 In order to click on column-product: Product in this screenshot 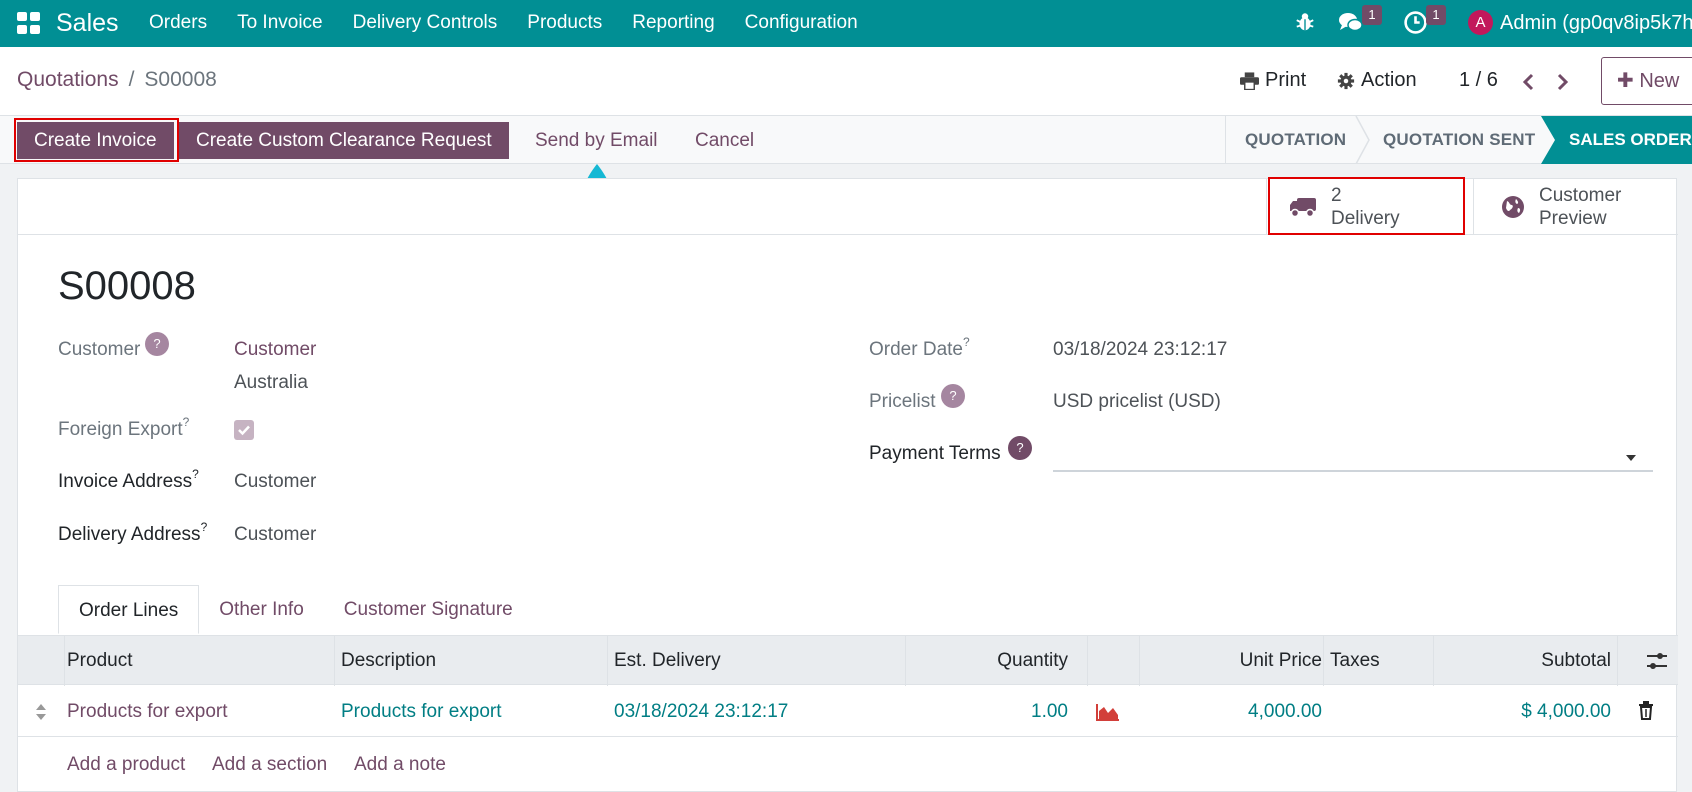, I will do `click(99, 661)`.